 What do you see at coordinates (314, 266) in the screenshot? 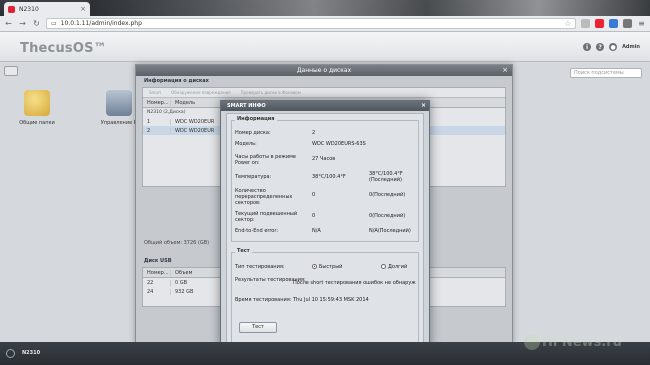
I see `radio-selected-icon` at bounding box center [314, 266].